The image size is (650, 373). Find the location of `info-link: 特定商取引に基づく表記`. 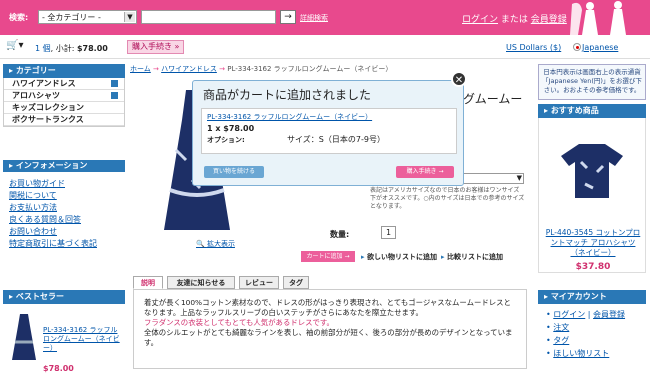

info-link: 特定商取引に基づく表記 is located at coordinates (64, 244).